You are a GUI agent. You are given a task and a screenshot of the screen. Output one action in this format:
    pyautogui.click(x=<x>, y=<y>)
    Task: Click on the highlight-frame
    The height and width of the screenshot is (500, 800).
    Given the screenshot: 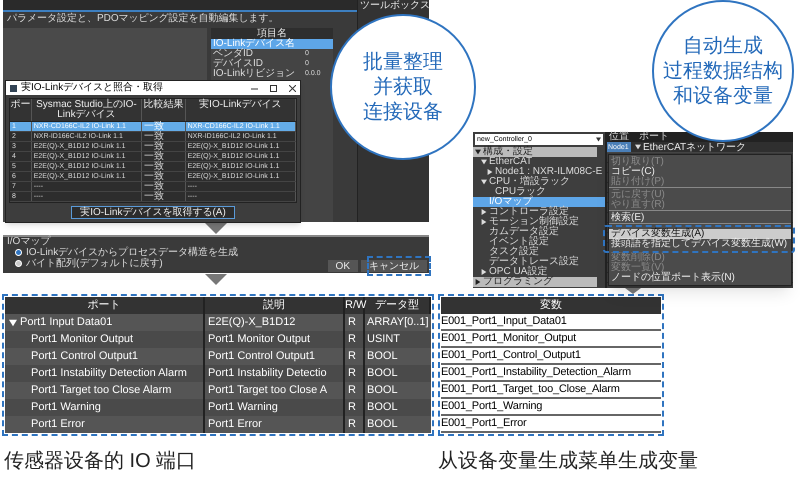 What is the action you would take?
    pyautogui.click(x=399, y=266)
    